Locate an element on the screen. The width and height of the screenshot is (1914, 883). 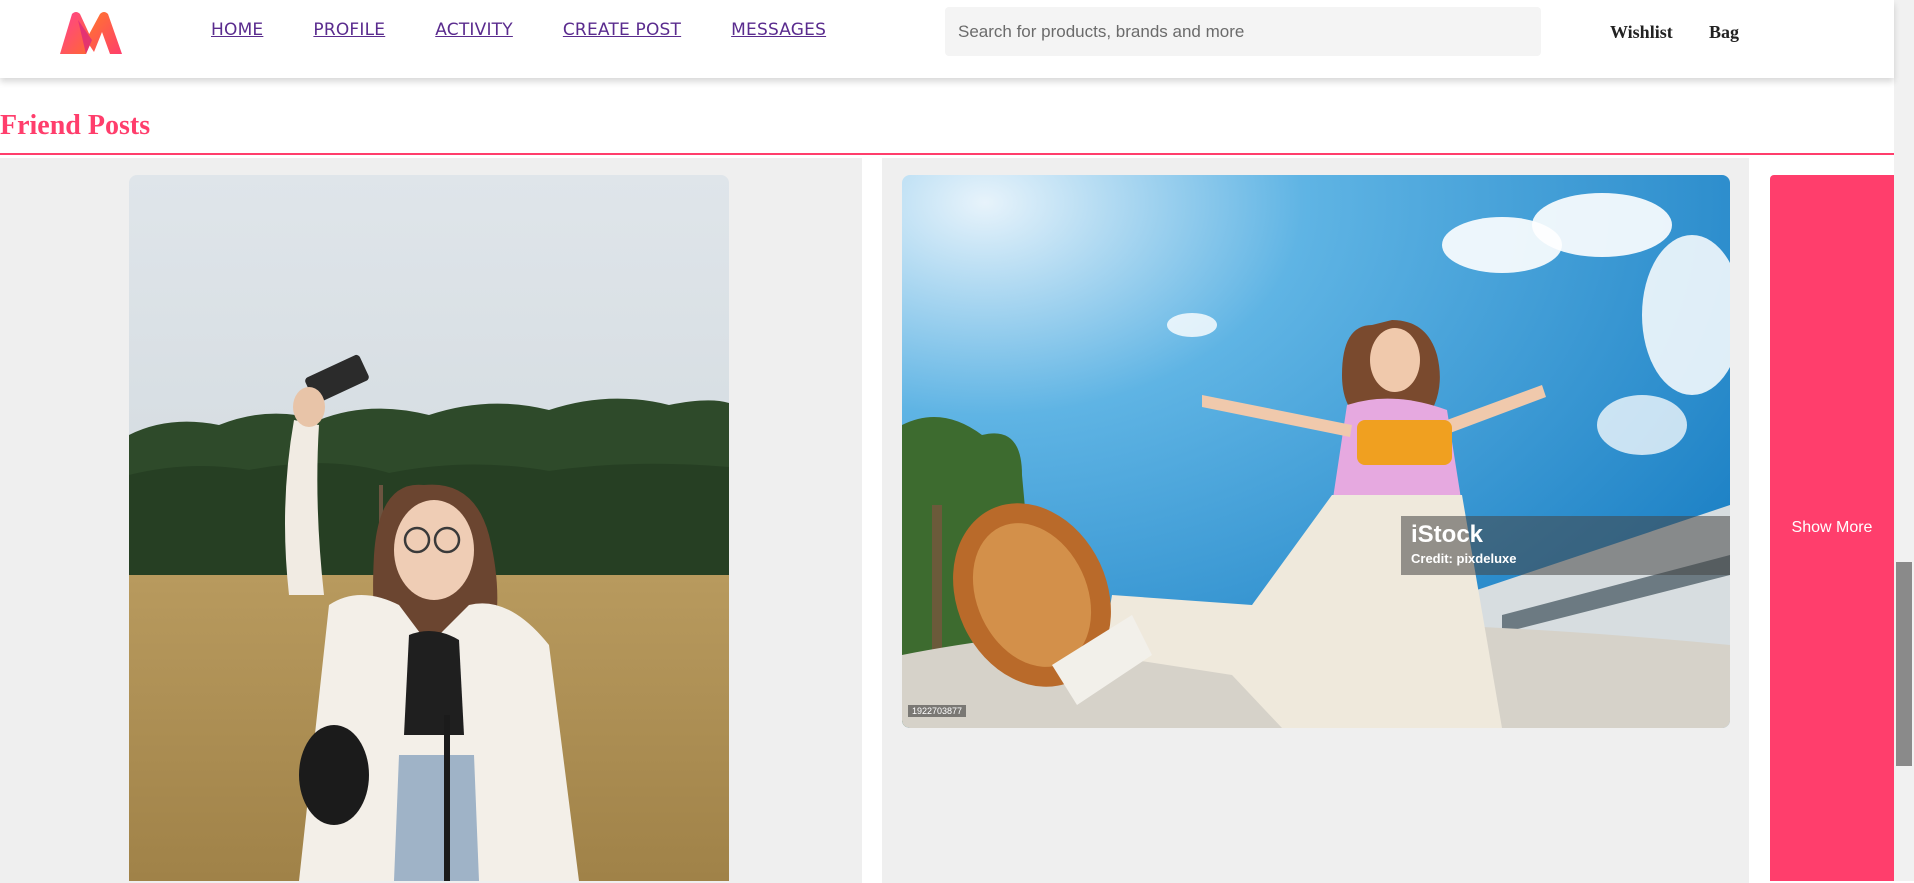
myntra-m-logo-icon is located at coordinates (91, 33).